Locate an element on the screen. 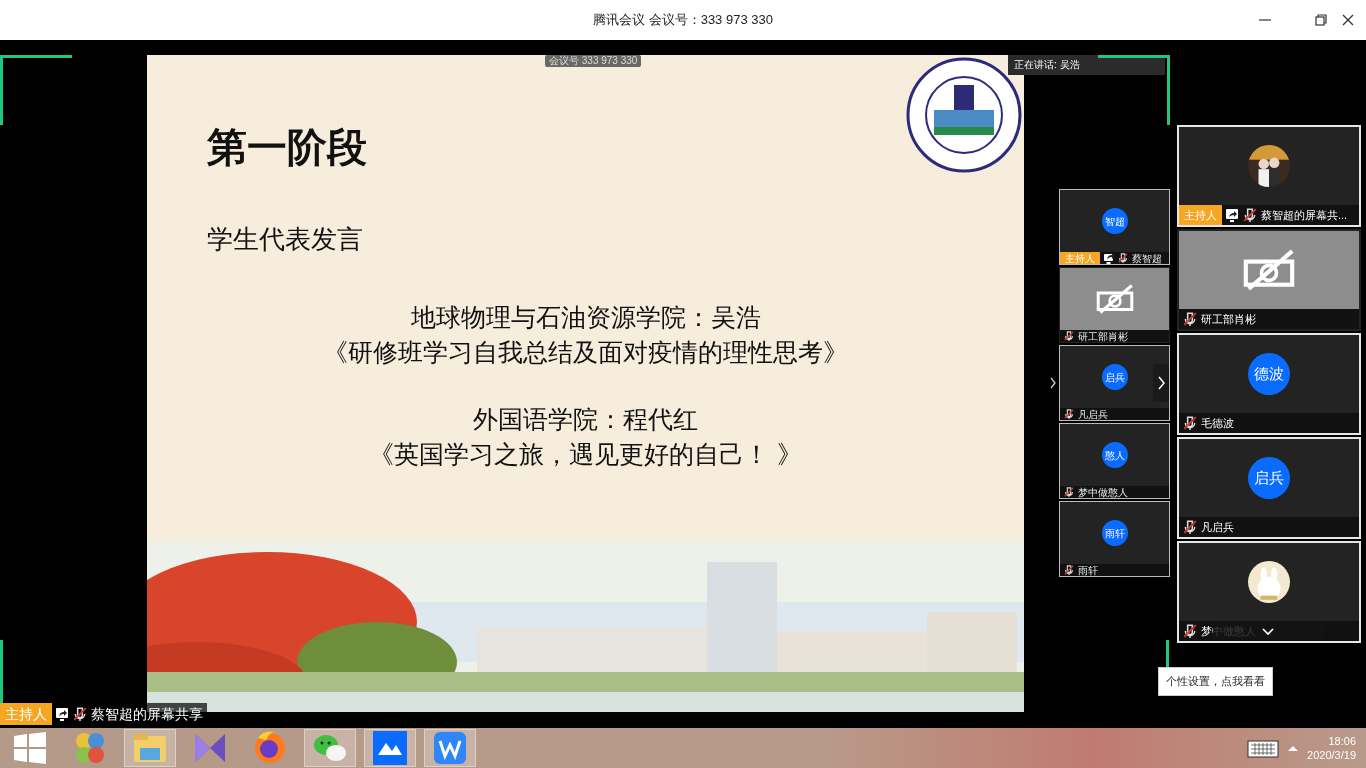 The width and height of the screenshot is (1366, 768). next-page-button is located at coordinates (1161, 383).